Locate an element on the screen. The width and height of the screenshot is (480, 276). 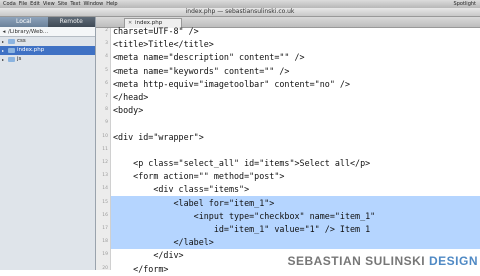
brand-name: SEBASTIAN SULINSKI is located at coordinates (356, 261).